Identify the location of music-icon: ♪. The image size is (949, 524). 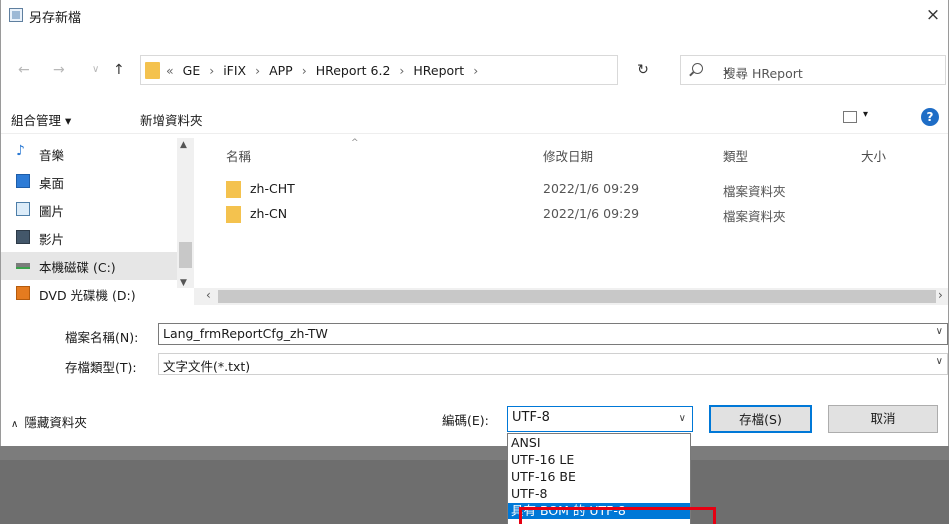
(20, 151).